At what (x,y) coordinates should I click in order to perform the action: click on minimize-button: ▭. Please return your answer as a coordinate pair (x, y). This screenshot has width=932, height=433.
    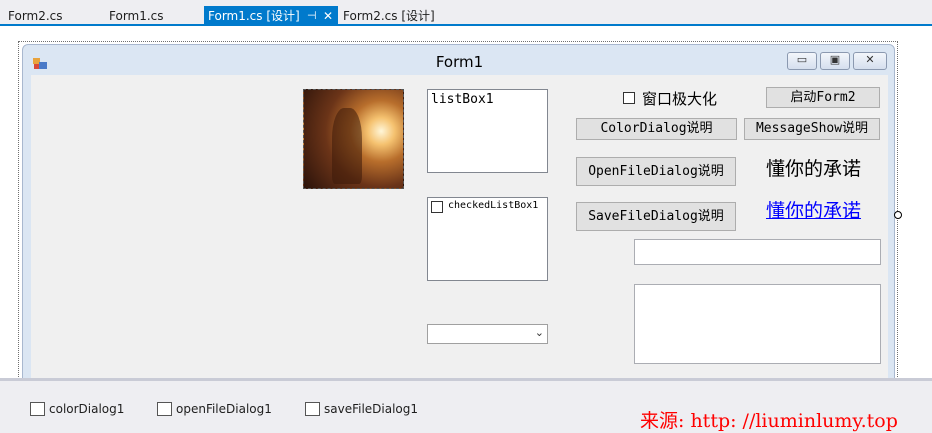
    Looking at the image, I should click on (802, 61).